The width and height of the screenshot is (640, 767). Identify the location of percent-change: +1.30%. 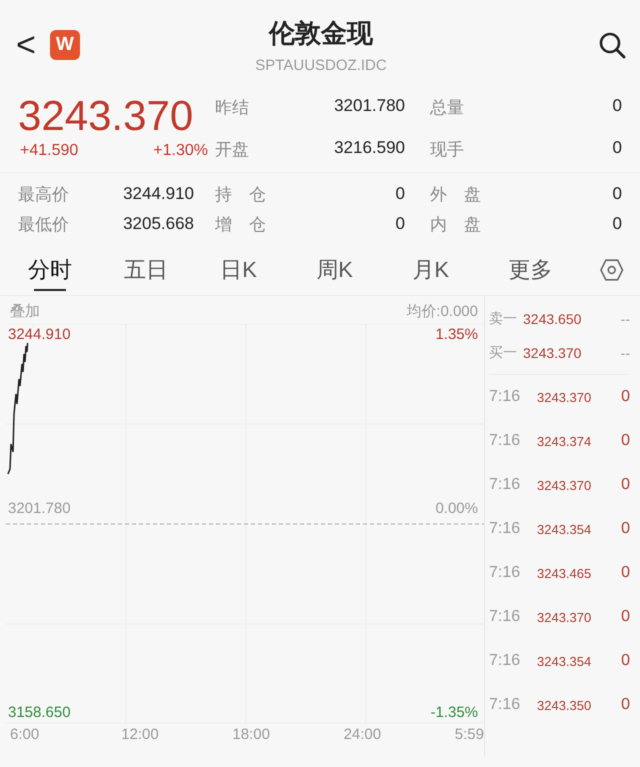
(180, 151).